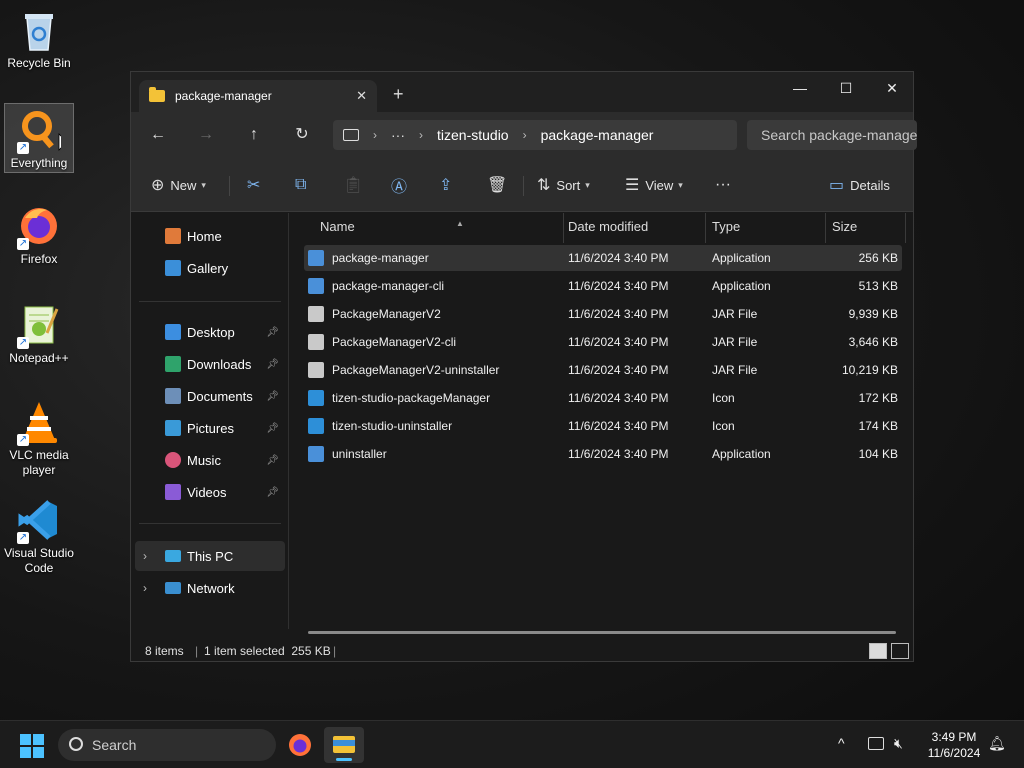 The image size is (1024, 768). Describe the element at coordinates (735, 370) in the screenshot. I see `file-type: JAR File` at that location.